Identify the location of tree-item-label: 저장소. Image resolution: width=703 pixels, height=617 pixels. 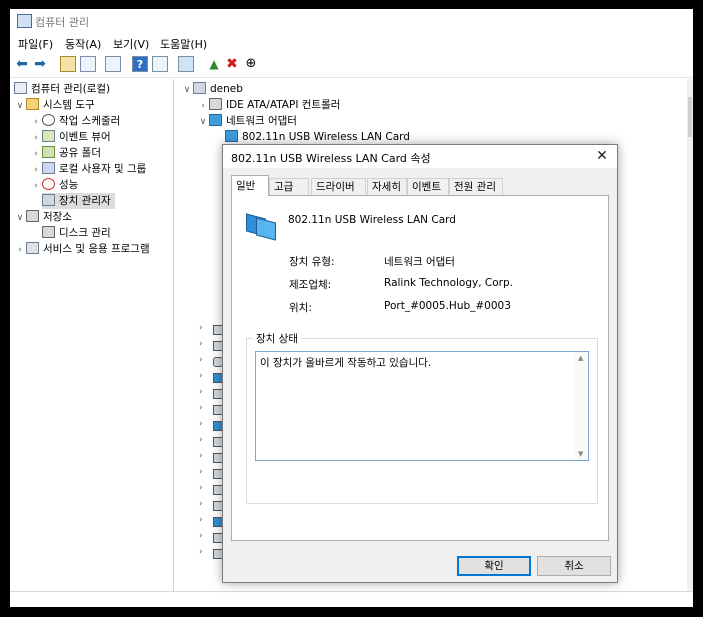
(57, 217).